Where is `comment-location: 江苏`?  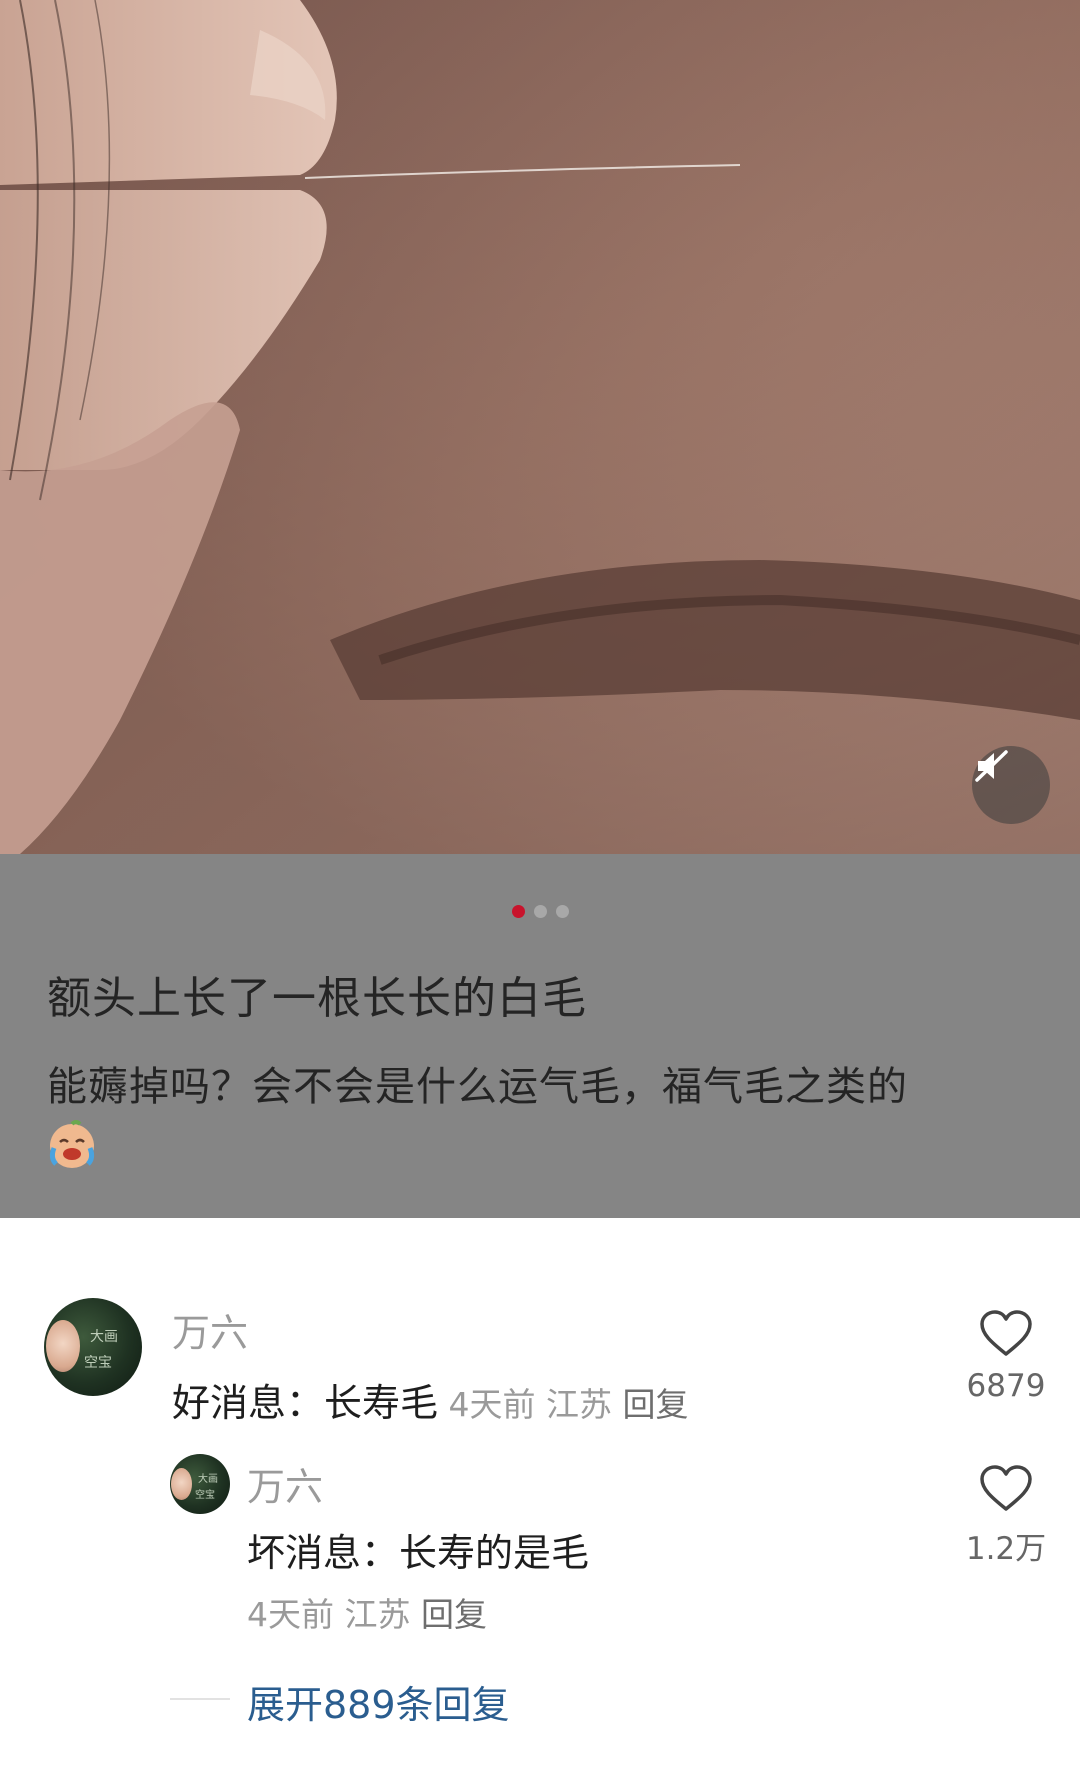
comment-location: 江苏 is located at coordinates (579, 1404).